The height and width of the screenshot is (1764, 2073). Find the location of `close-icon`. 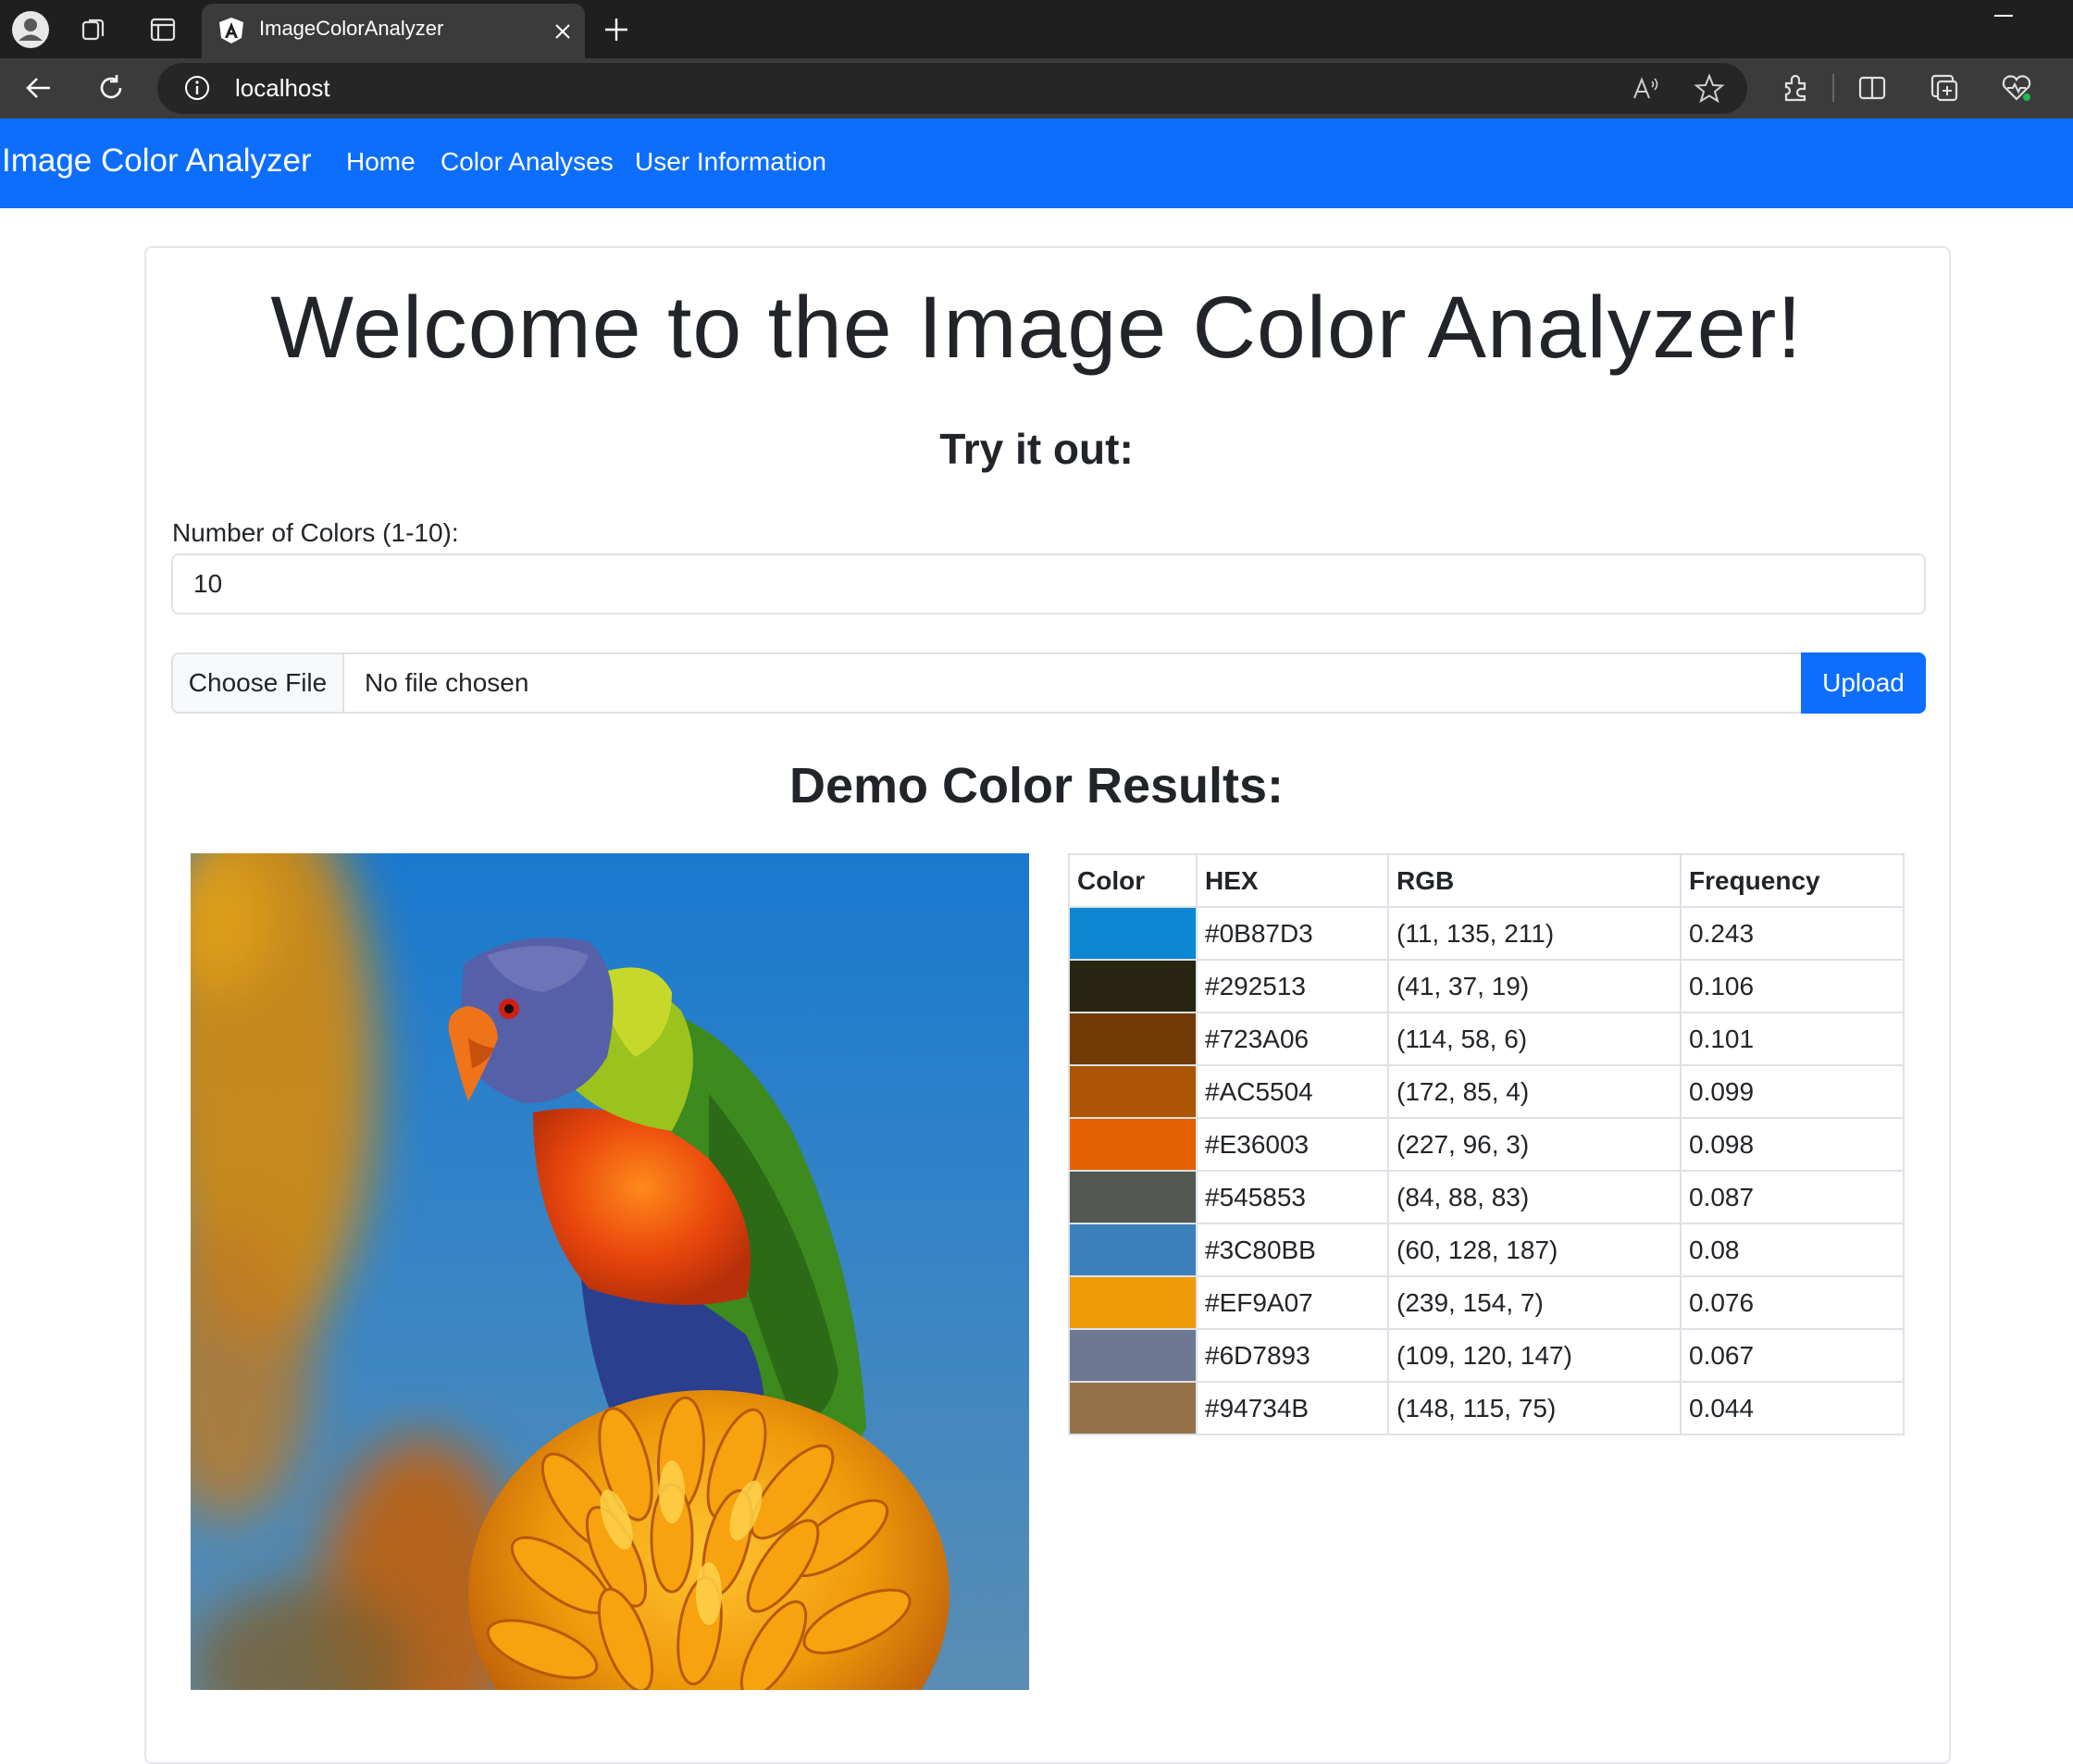

close-icon is located at coordinates (563, 31).